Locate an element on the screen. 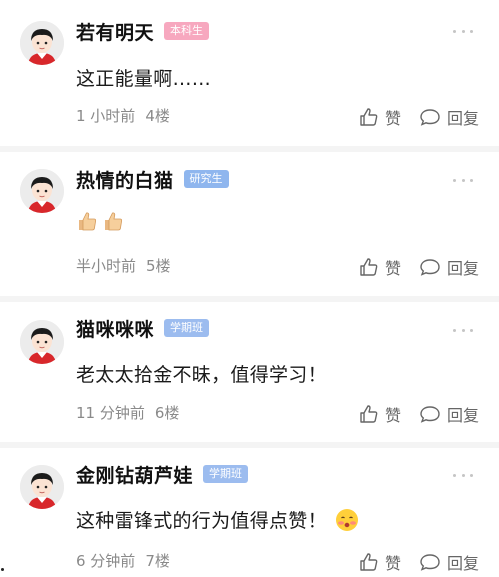  author-row: 热情的白猫 研究生 is located at coordinates (152, 179).